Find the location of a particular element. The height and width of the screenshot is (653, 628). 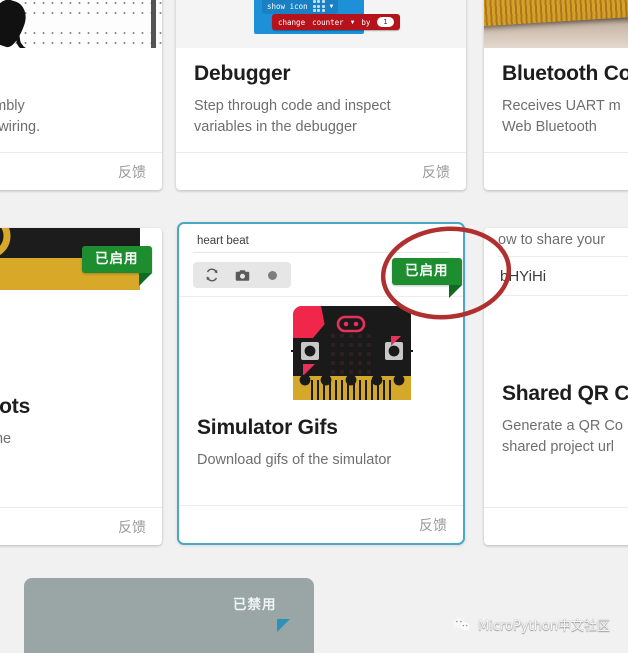

share-url-row: bHYiHi is located at coordinates (563, 276).